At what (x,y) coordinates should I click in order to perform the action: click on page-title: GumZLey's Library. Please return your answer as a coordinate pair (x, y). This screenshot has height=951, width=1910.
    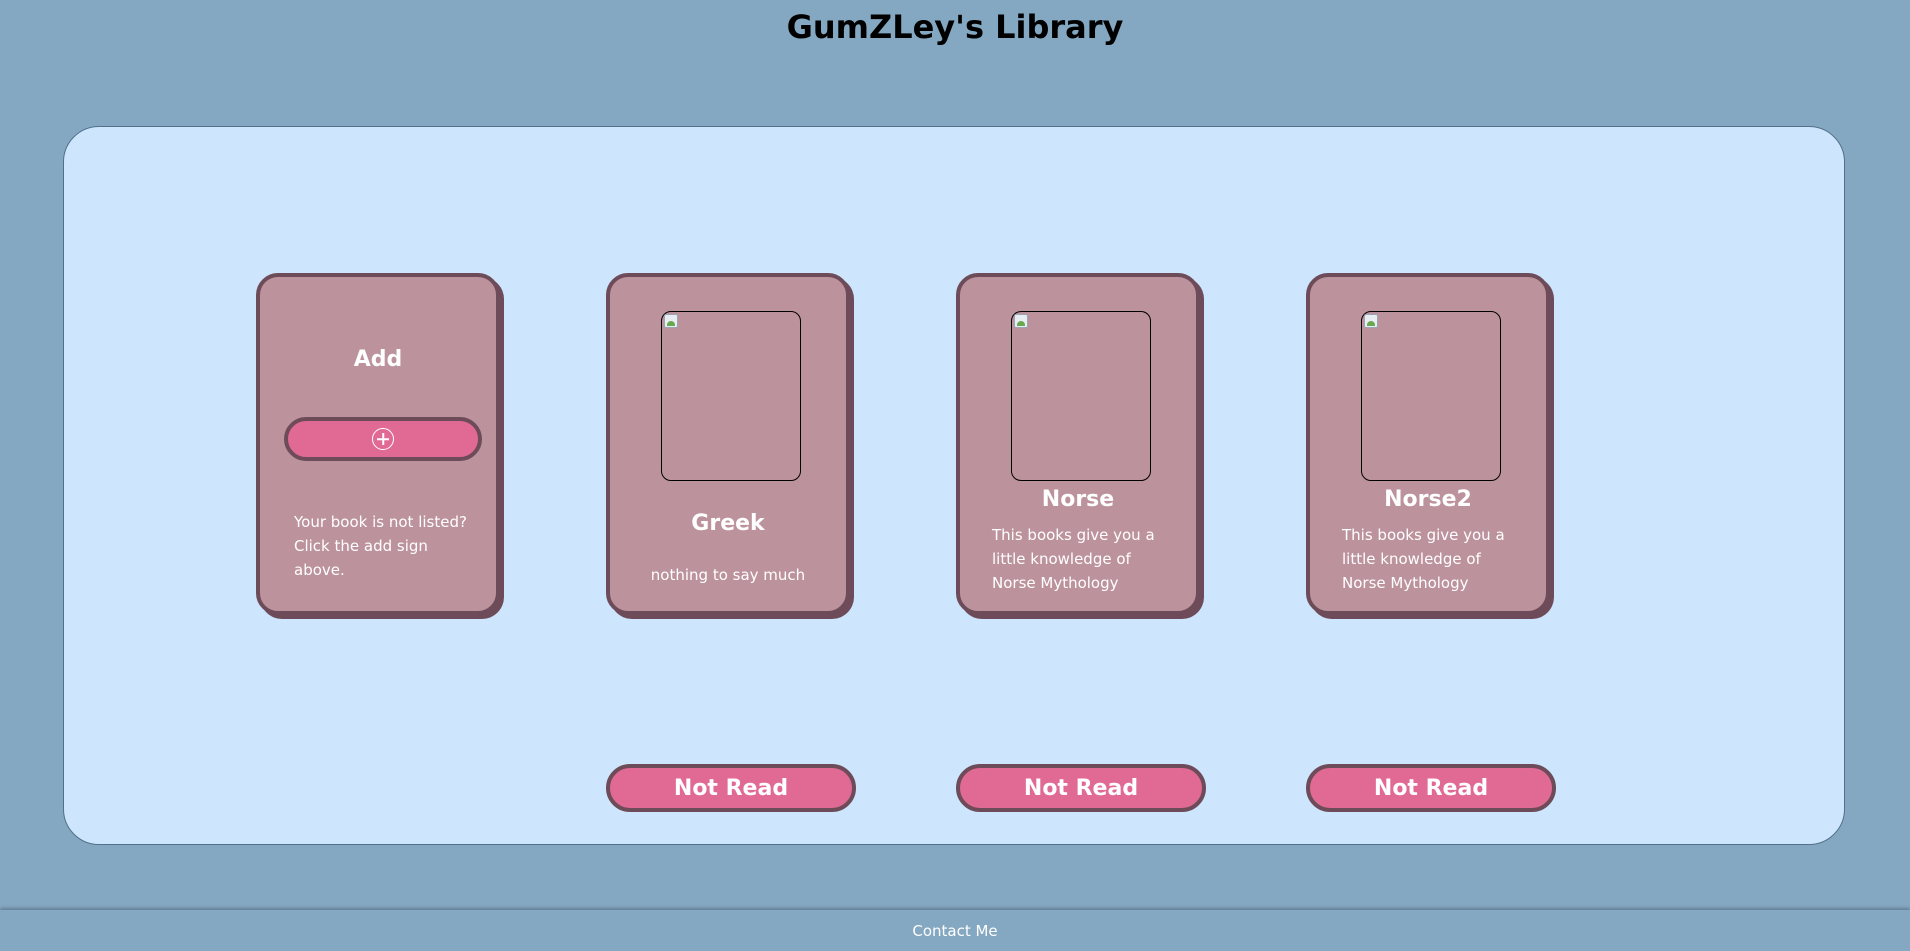
    Looking at the image, I should click on (955, 27).